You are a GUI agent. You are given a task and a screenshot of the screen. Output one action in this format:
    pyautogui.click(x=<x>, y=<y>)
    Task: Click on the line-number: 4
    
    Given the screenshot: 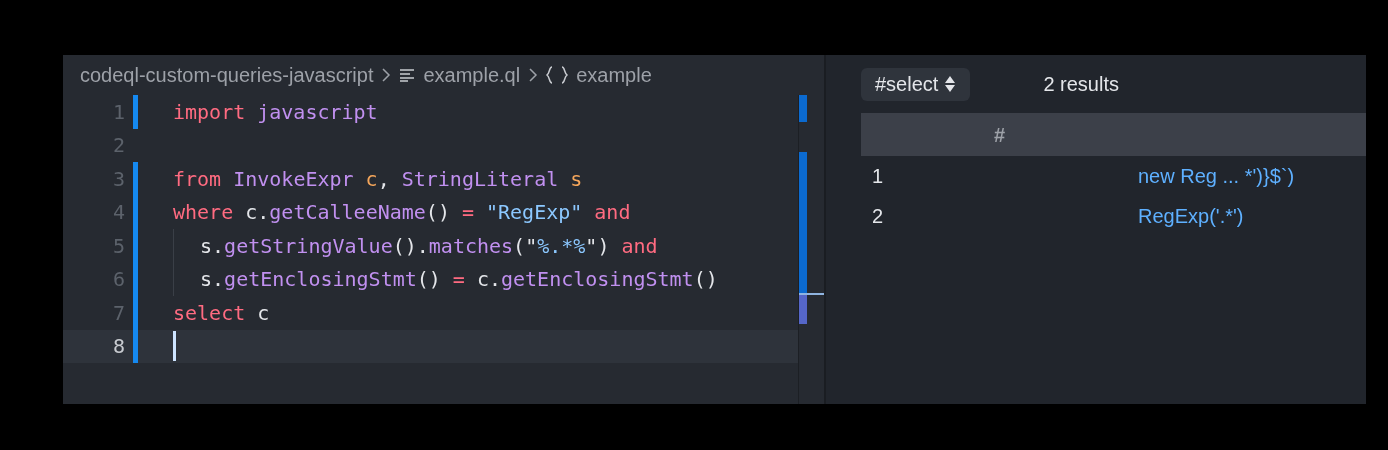 What is the action you would take?
    pyautogui.click(x=118, y=213)
    